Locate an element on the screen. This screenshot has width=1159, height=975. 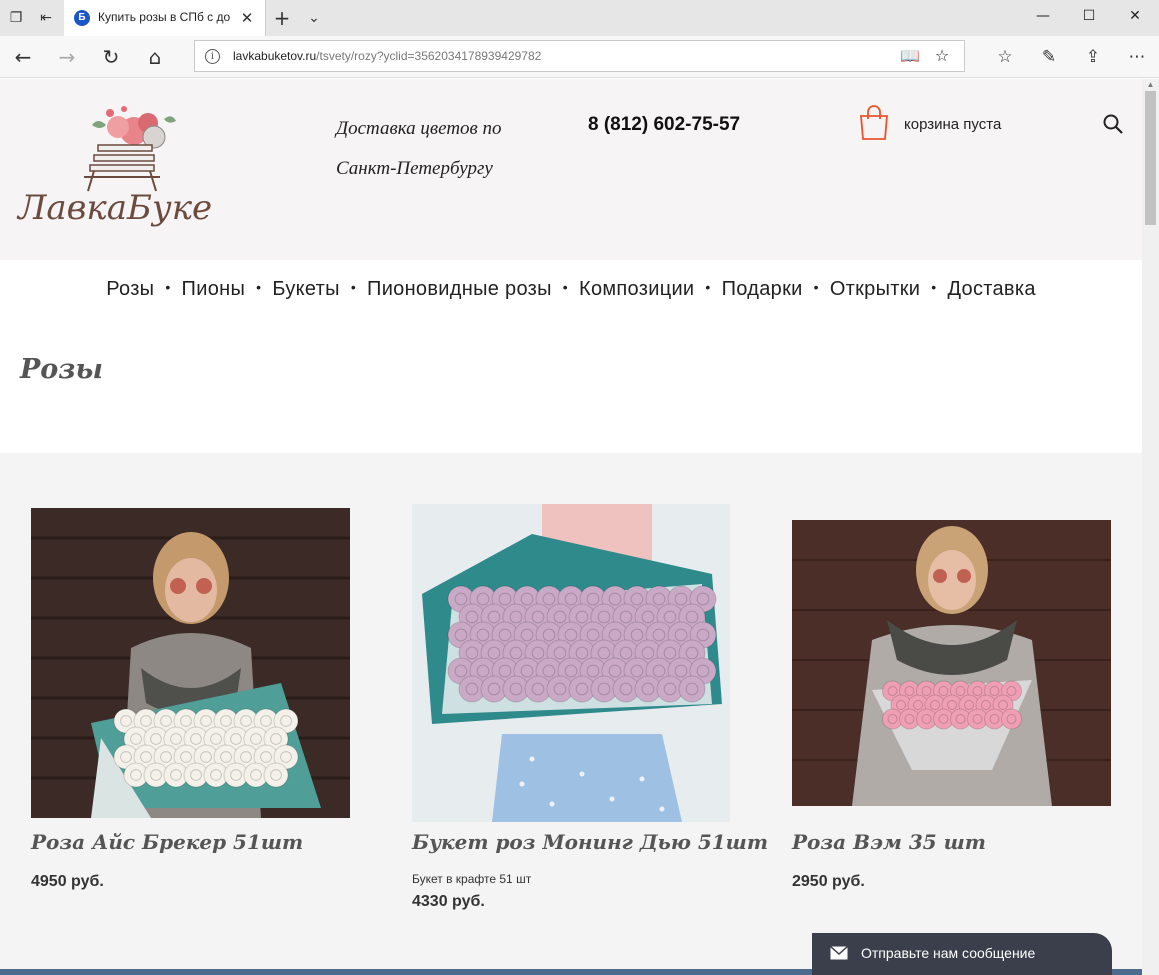
product-price: 4950 руб. is located at coordinates (67, 881).